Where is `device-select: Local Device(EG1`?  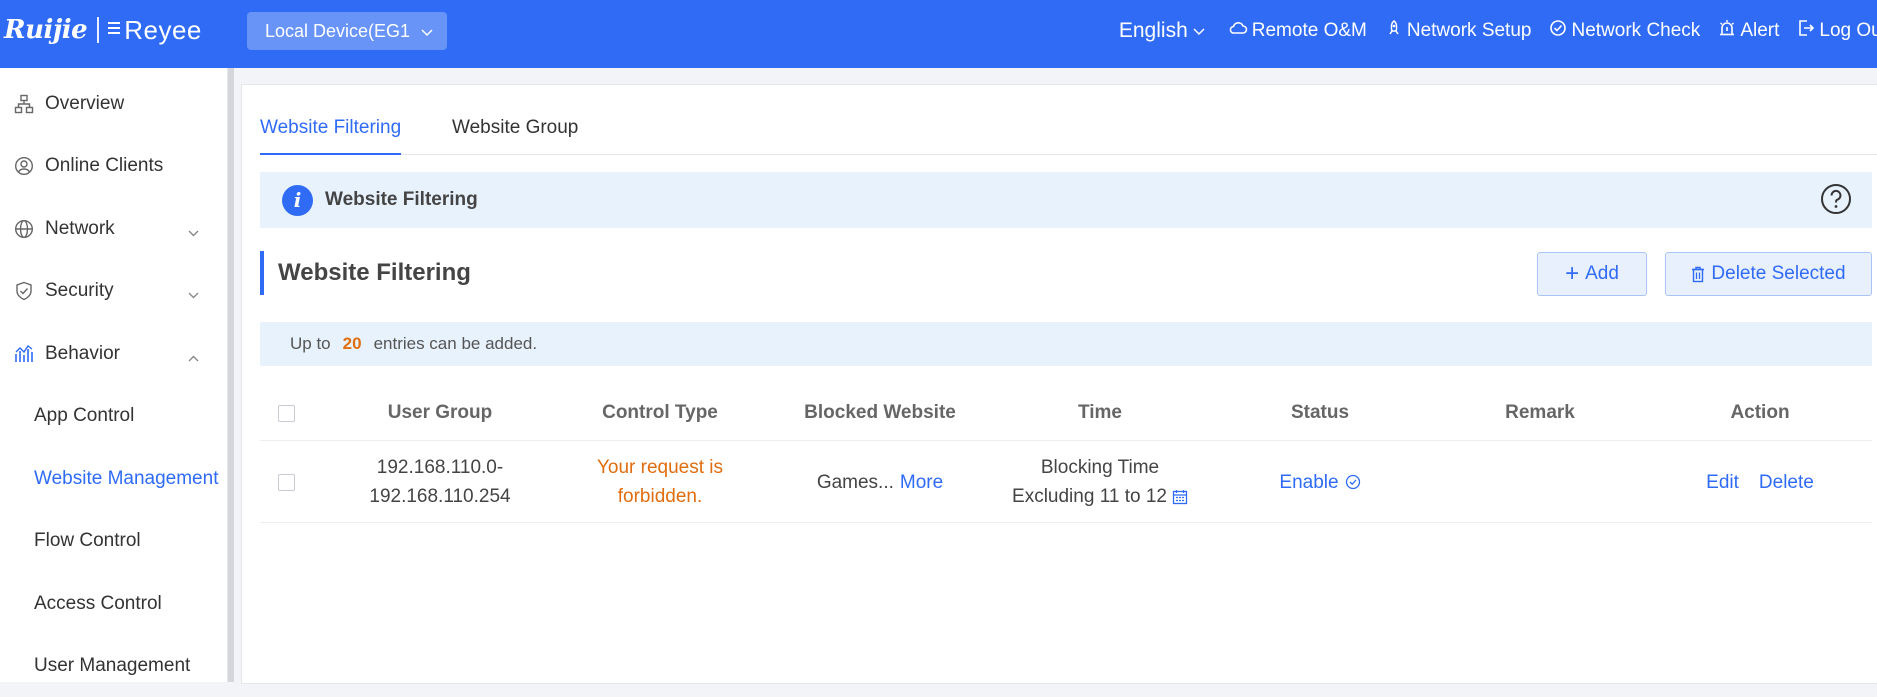
device-select: Local Device(EG1 is located at coordinates (347, 31).